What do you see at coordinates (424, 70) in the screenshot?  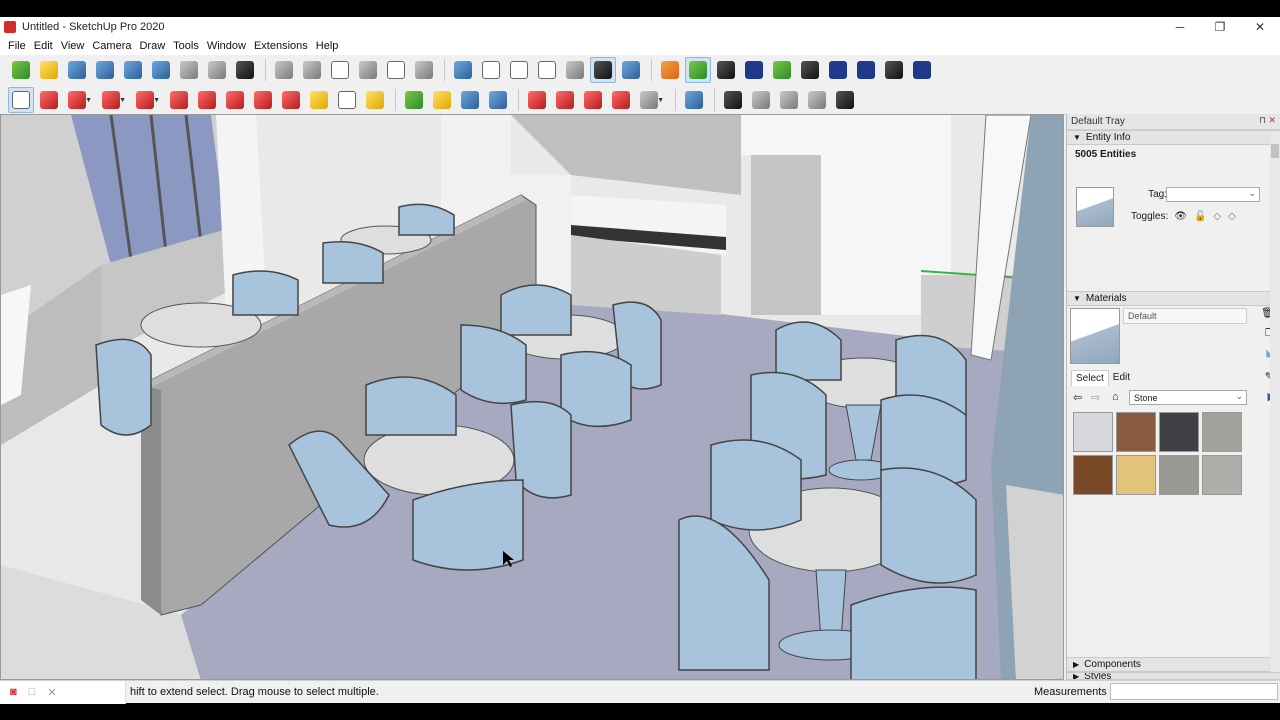 I see `left-view-button` at bounding box center [424, 70].